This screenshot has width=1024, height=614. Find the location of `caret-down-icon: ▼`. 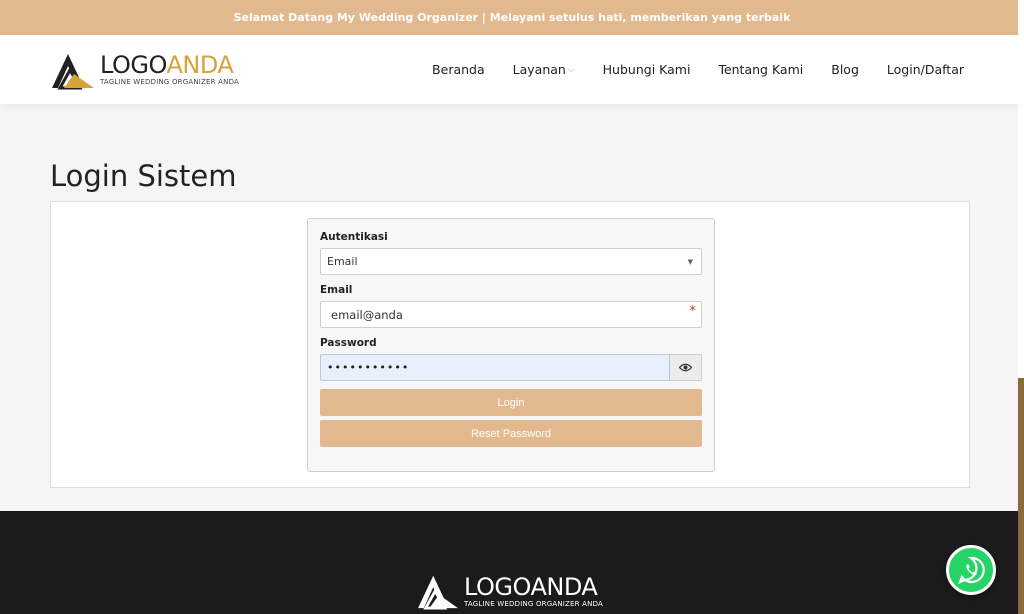

caret-down-icon: ▼ is located at coordinates (690, 262).